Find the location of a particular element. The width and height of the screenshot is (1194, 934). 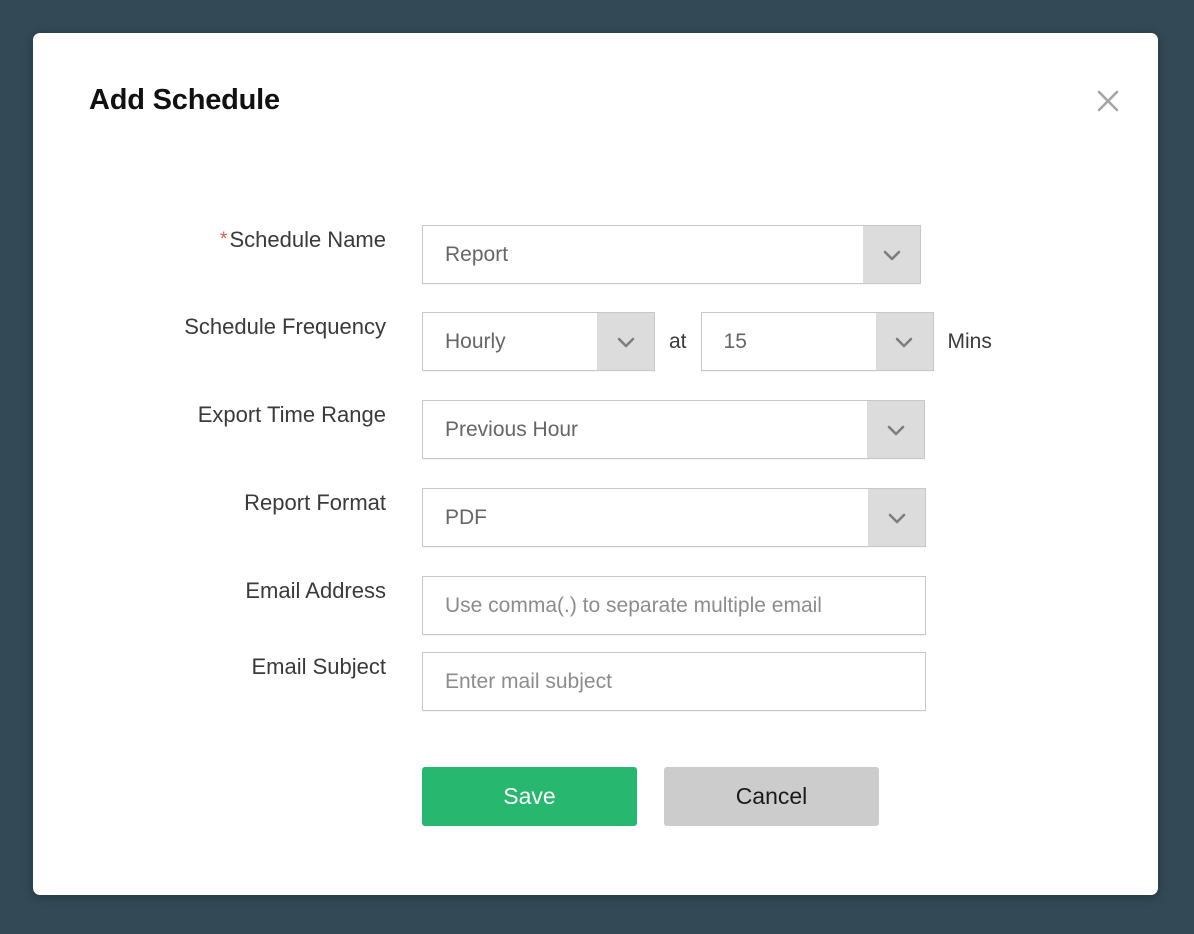

email-subject-controls is located at coordinates (674, 681).